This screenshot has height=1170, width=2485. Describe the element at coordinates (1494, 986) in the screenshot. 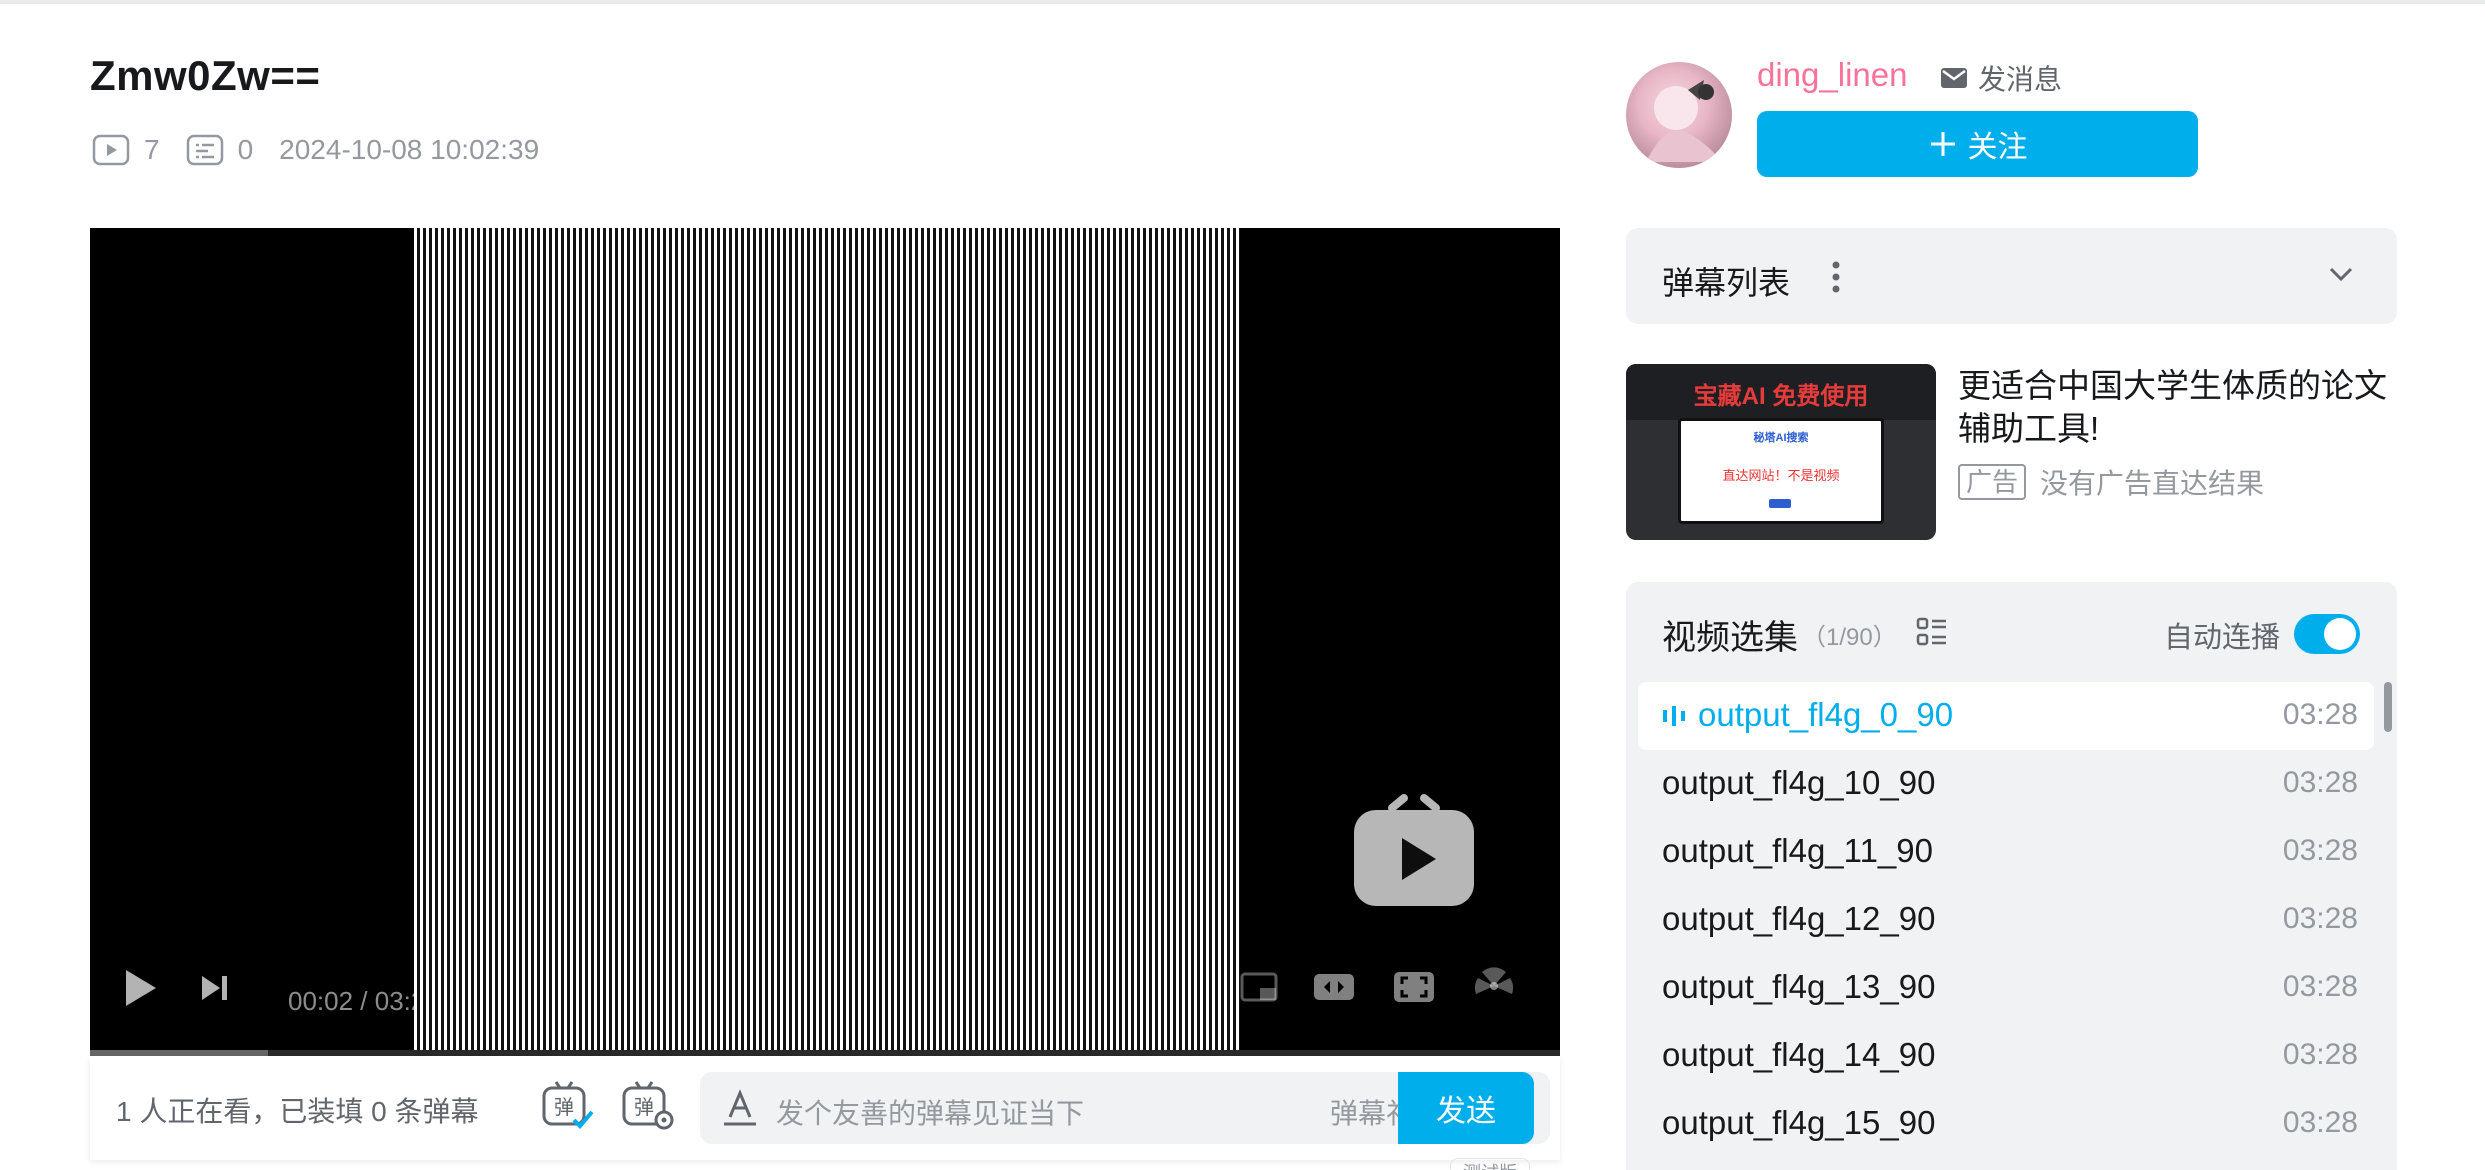

I see `fullscreen-icon` at that location.